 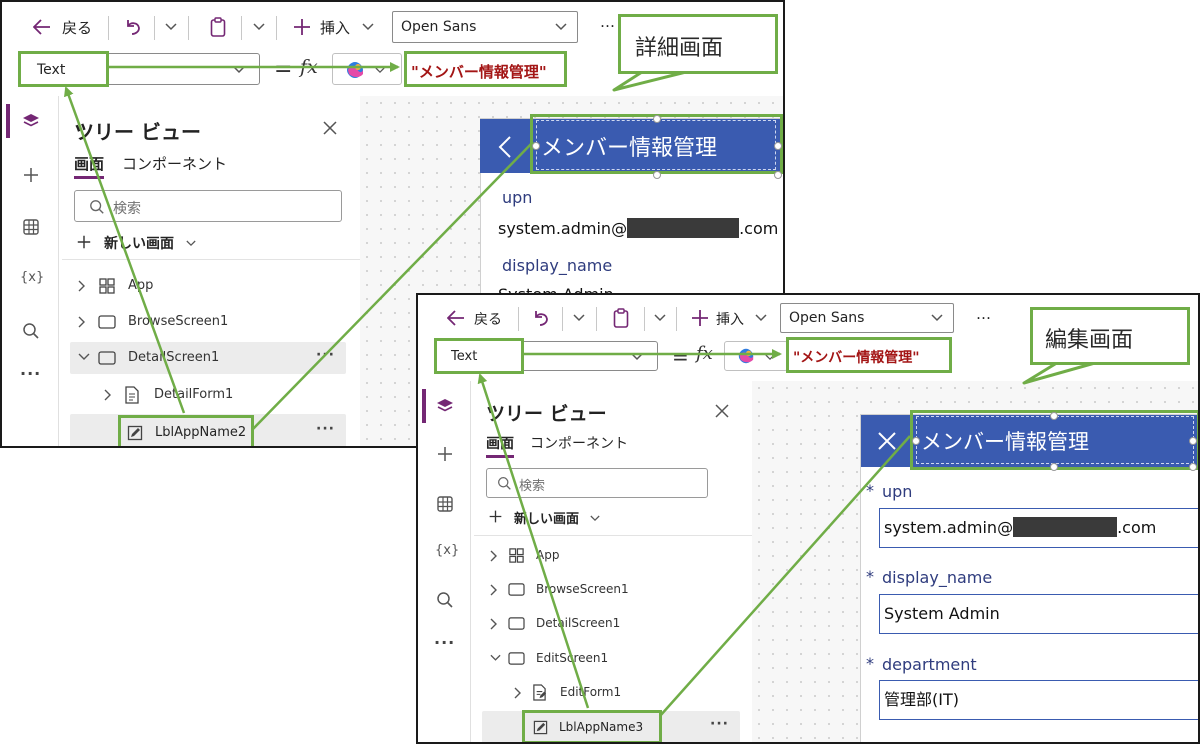 I want to click on field-label-upn: upn, so click(x=517, y=197).